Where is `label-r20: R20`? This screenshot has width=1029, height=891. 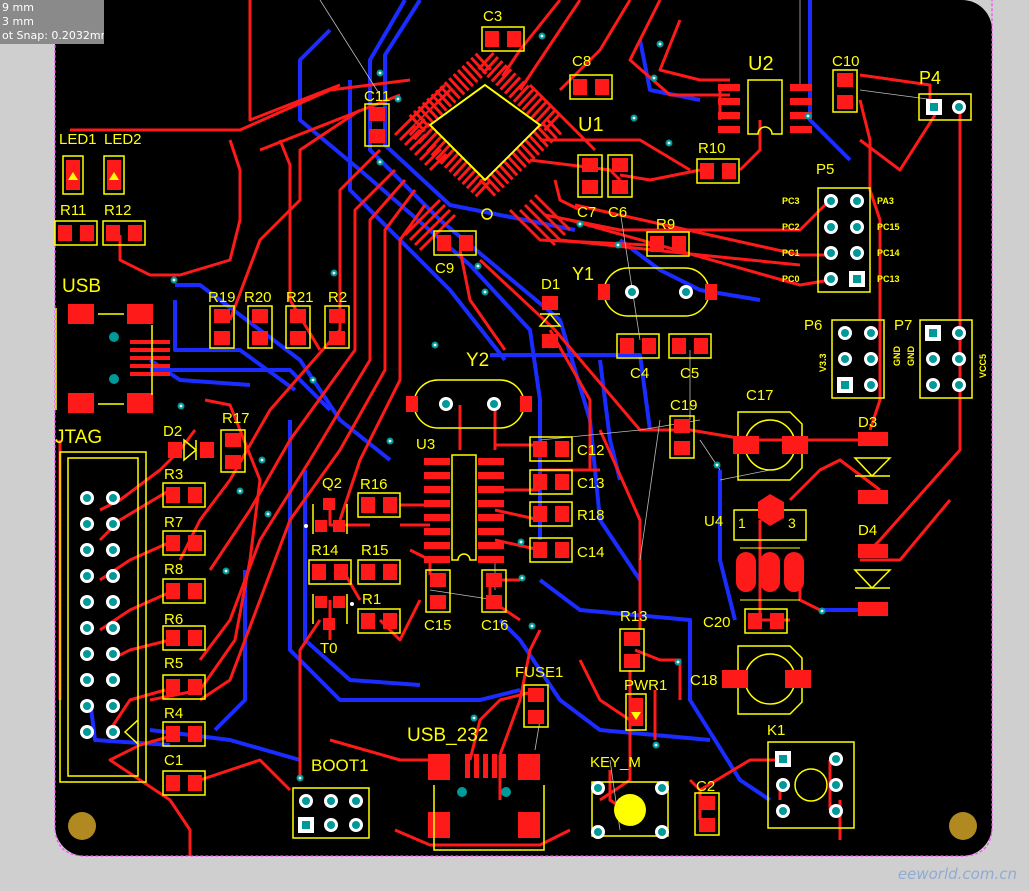
label-r20: R20 is located at coordinates (258, 297).